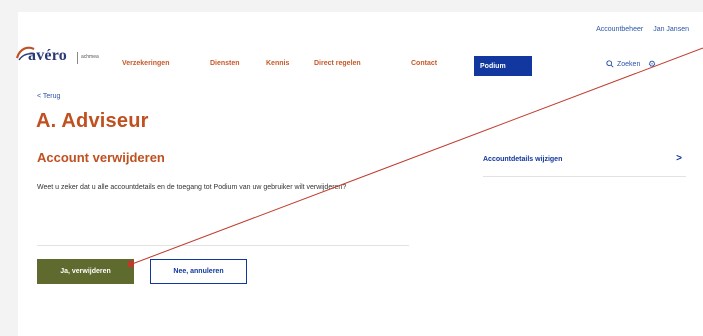  What do you see at coordinates (337, 63) in the screenshot?
I see `nav-item-direct-regelen: Direct regelen` at bounding box center [337, 63].